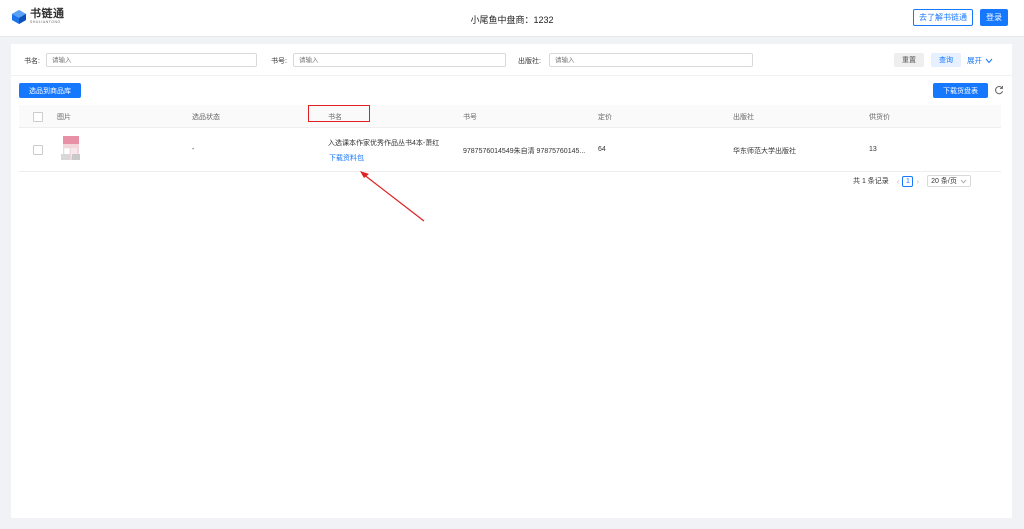 The height and width of the screenshot is (529, 1024). I want to click on learn-more-button: 去了解书链通, so click(943, 17).